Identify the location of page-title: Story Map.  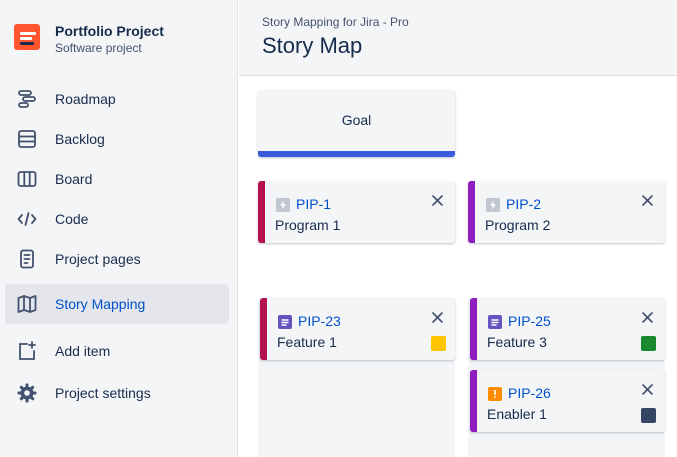
(312, 45).